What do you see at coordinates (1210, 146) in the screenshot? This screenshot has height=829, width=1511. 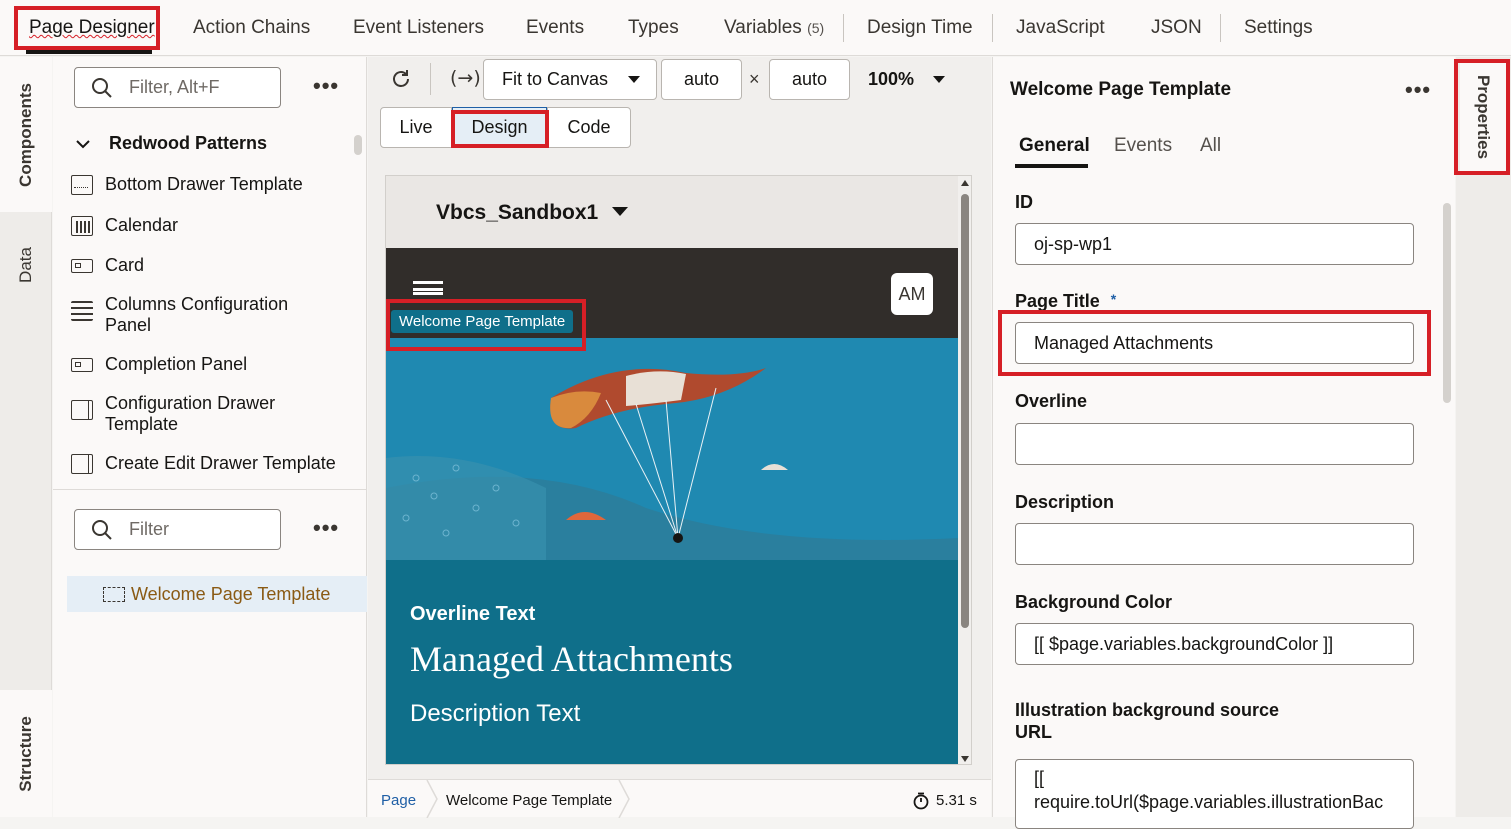 I see `tab-all: All` at bounding box center [1210, 146].